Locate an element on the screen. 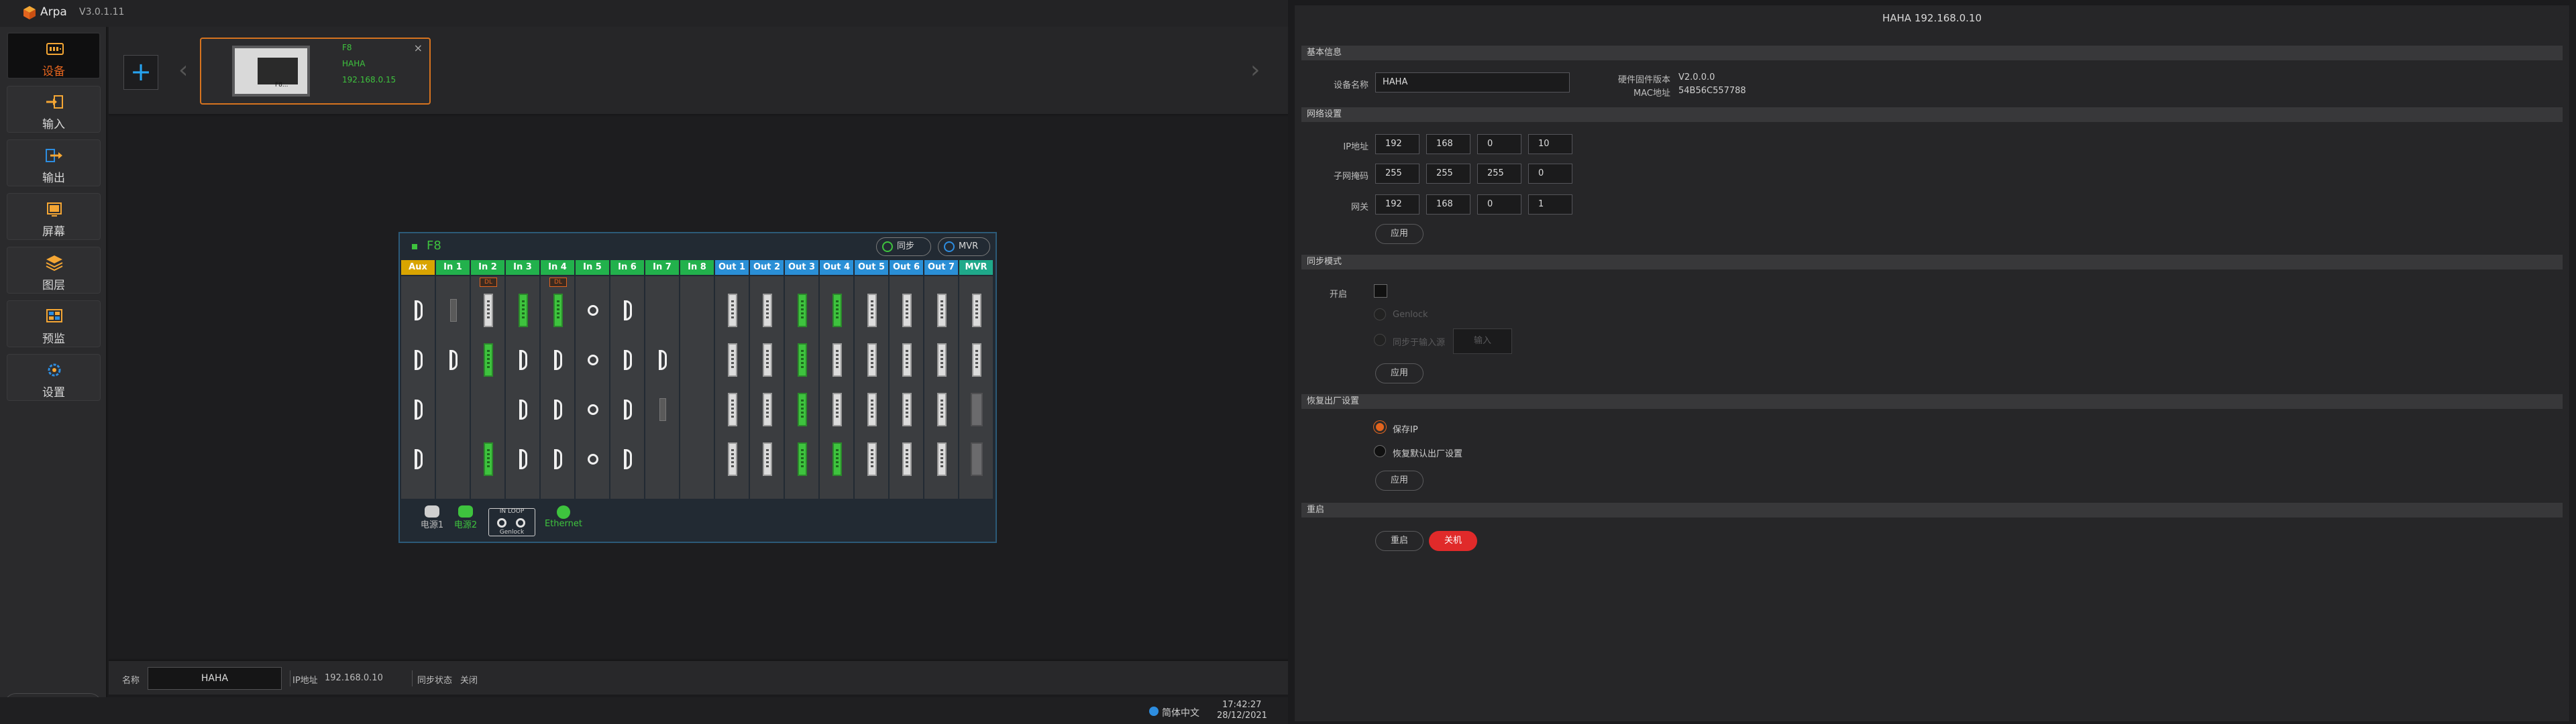  sidebar-item-screen: 屏幕 is located at coordinates (54, 216).